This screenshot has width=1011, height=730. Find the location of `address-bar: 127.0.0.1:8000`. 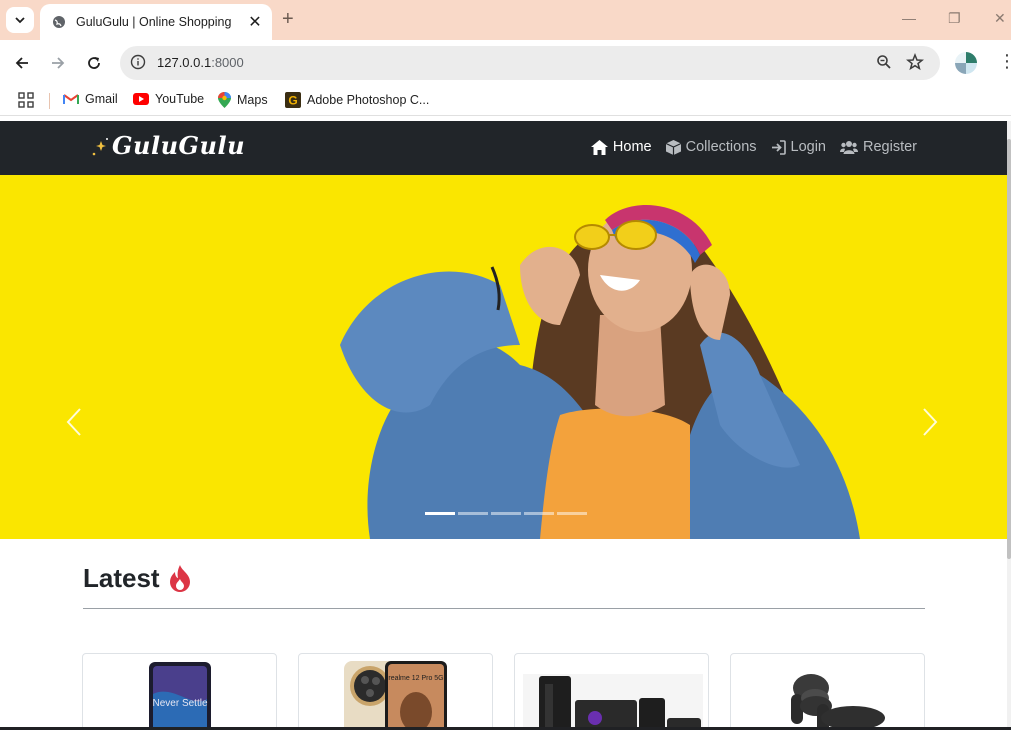

address-bar: 127.0.0.1:8000 is located at coordinates (530, 63).